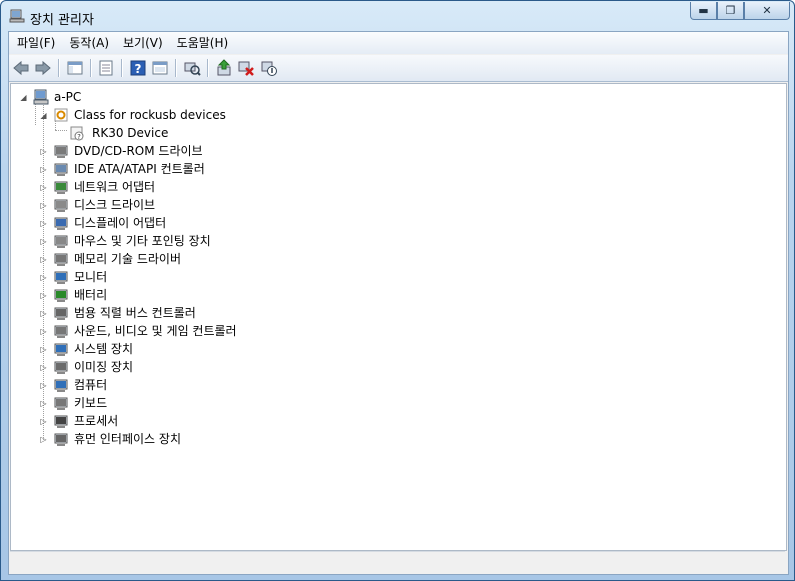  Describe the element at coordinates (61, 295) in the screenshot. I see `battery-icon` at that location.